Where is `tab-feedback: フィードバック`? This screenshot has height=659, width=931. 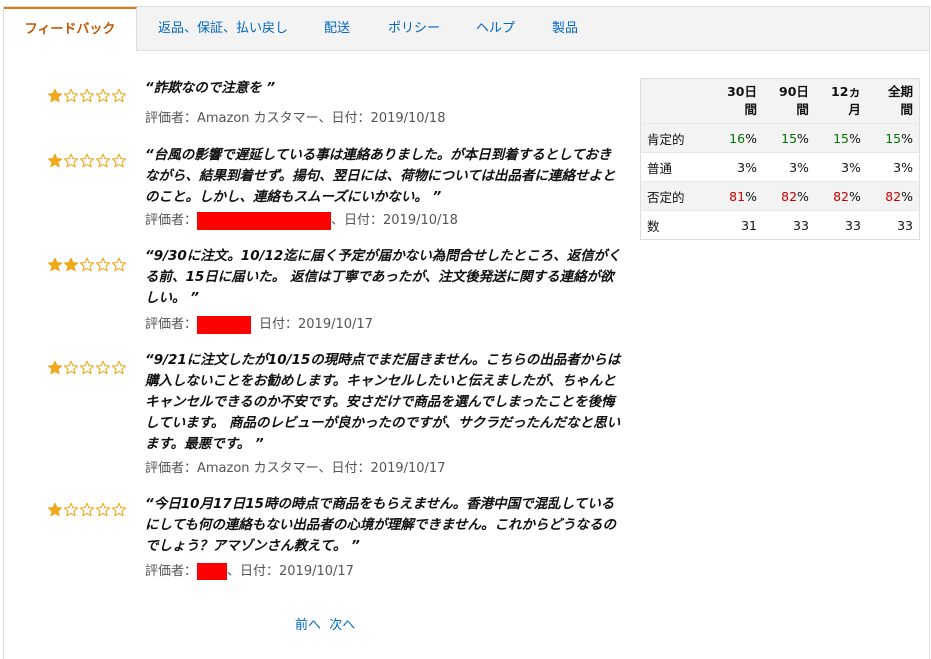
tab-feedback: フィードバック is located at coordinates (70, 29).